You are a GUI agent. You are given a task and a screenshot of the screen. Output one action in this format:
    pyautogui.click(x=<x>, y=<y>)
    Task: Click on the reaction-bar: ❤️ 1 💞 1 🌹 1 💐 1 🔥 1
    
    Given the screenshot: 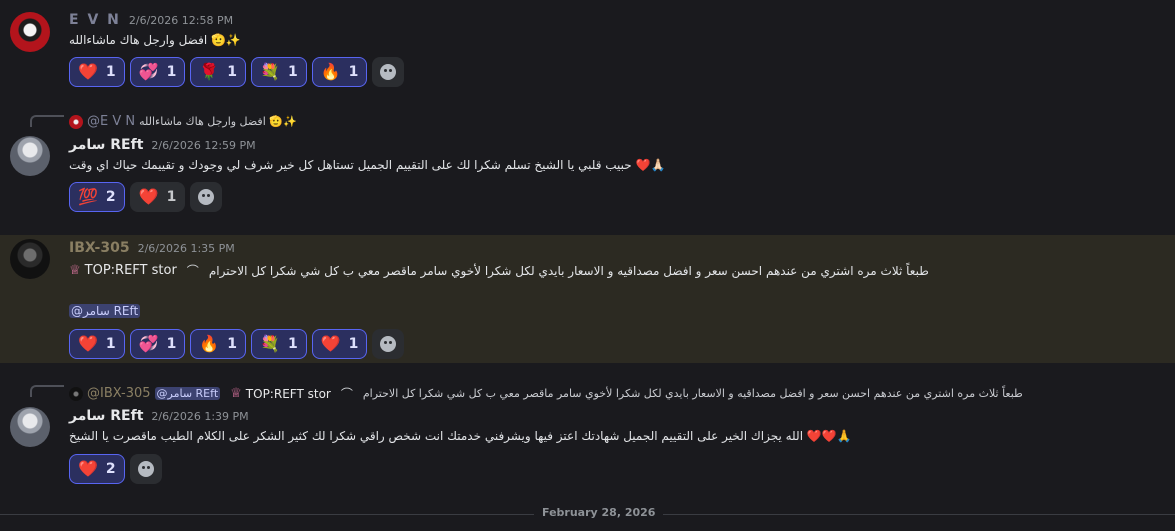 What is the action you would take?
    pyautogui.click(x=237, y=72)
    